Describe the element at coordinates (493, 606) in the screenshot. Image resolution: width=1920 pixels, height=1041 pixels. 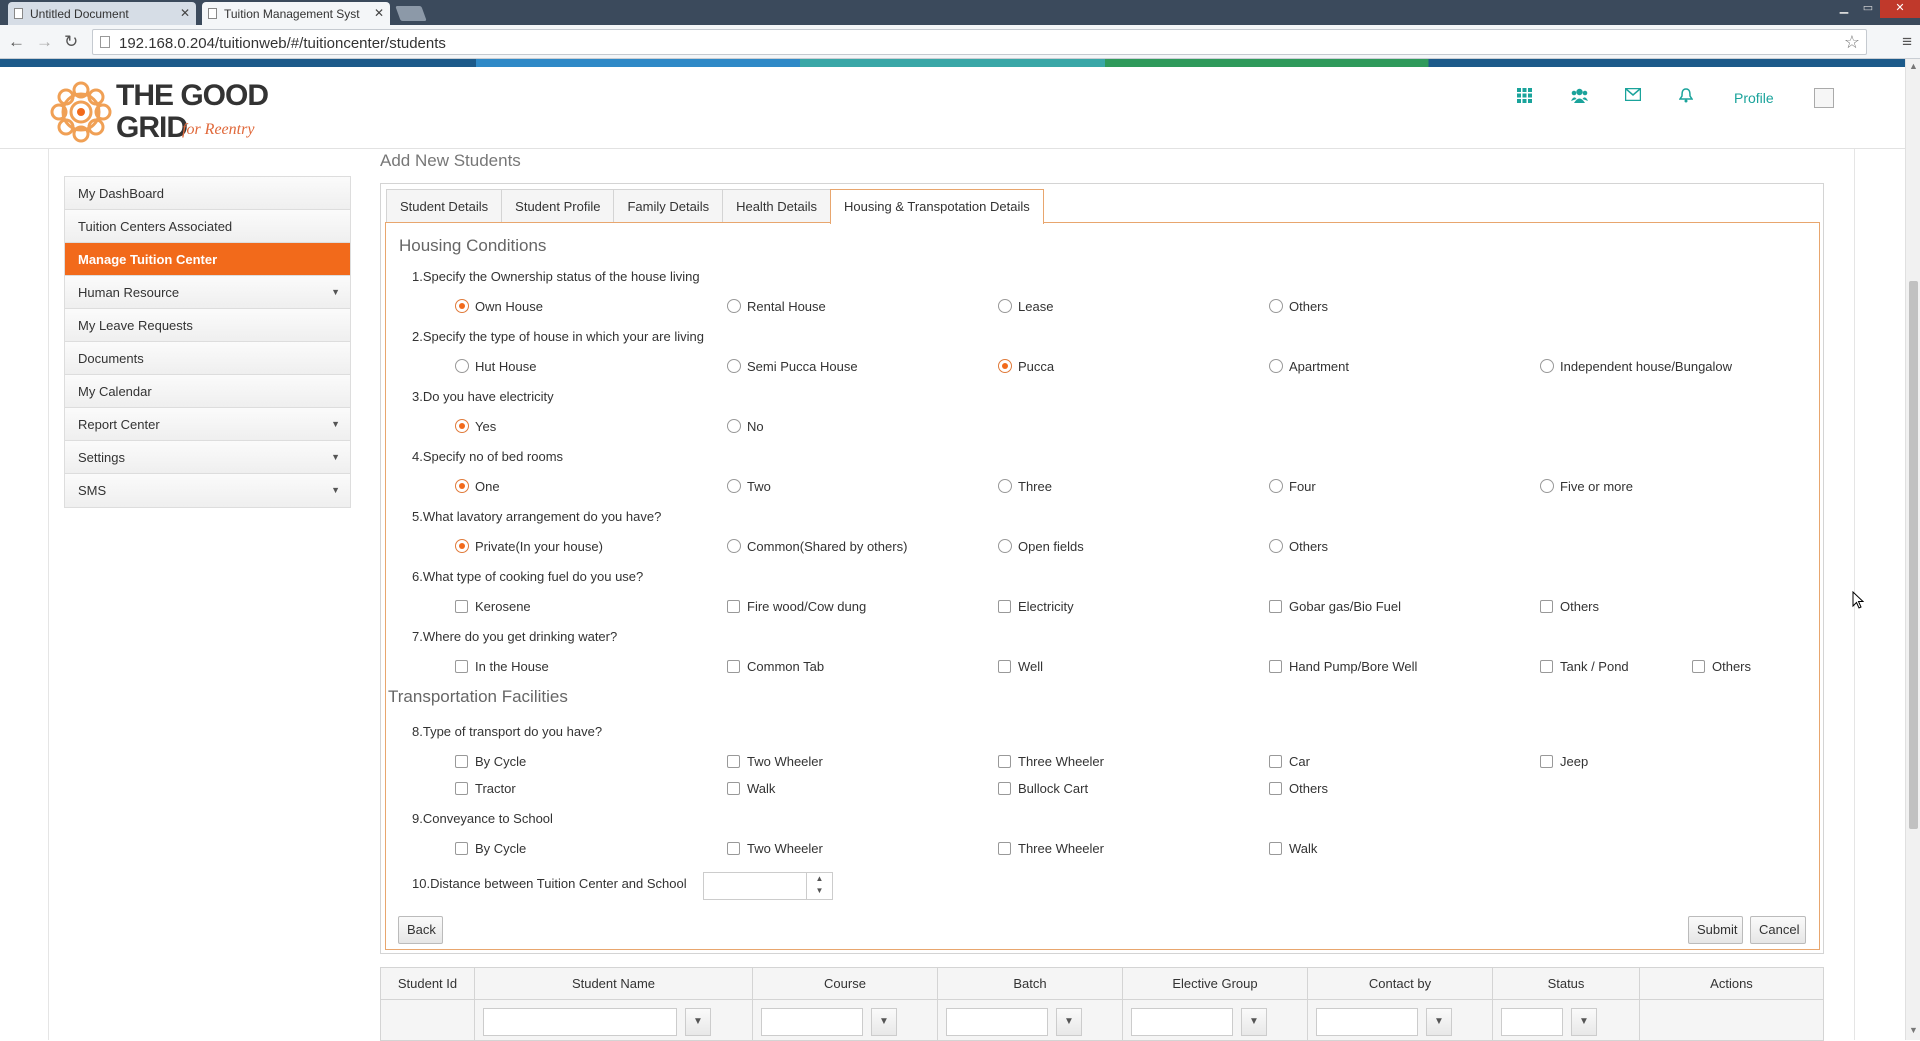
I see `checkbox-kerosene: Kerosene` at that location.